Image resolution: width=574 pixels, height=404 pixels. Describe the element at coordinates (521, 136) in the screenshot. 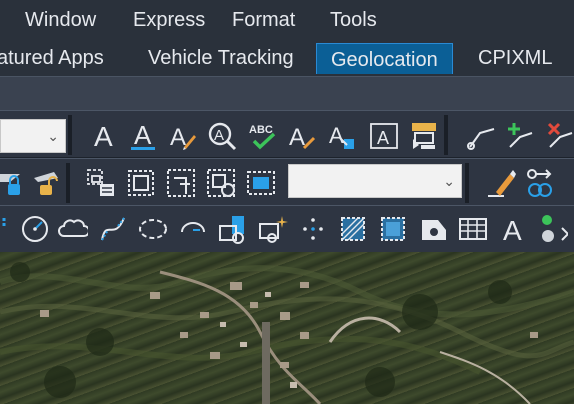

I see `add-leader-icon` at that location.